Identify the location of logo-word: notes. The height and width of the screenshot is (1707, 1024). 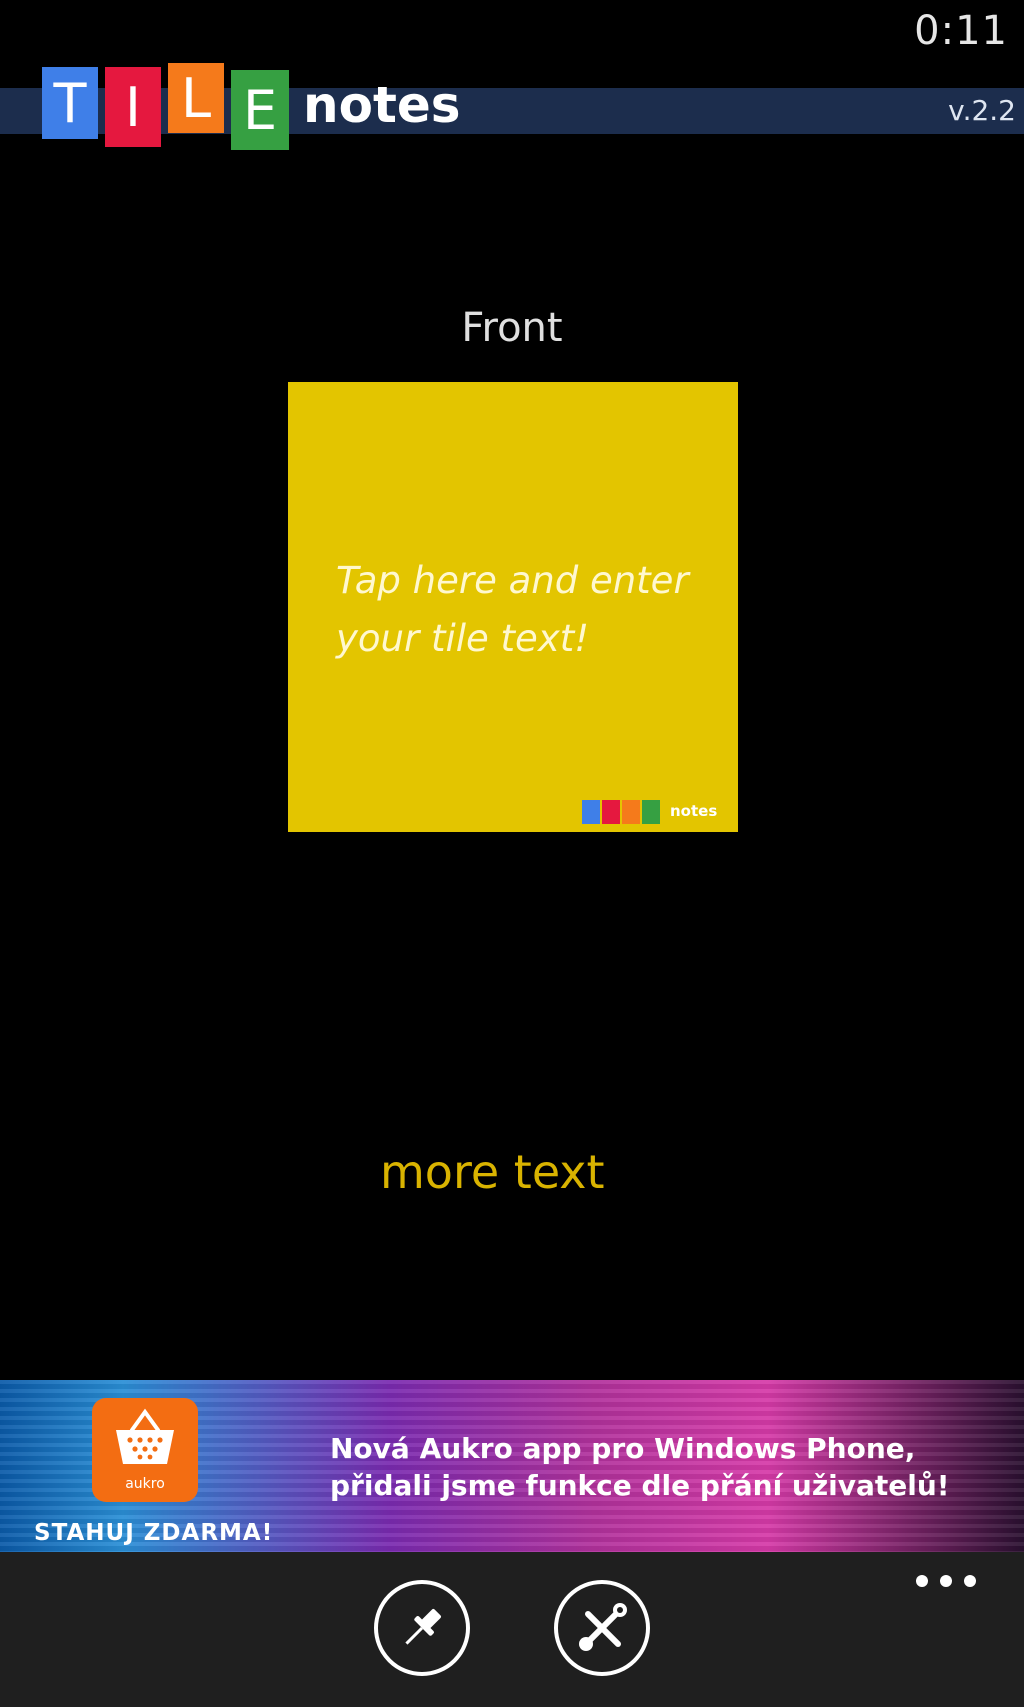
(382, 105).